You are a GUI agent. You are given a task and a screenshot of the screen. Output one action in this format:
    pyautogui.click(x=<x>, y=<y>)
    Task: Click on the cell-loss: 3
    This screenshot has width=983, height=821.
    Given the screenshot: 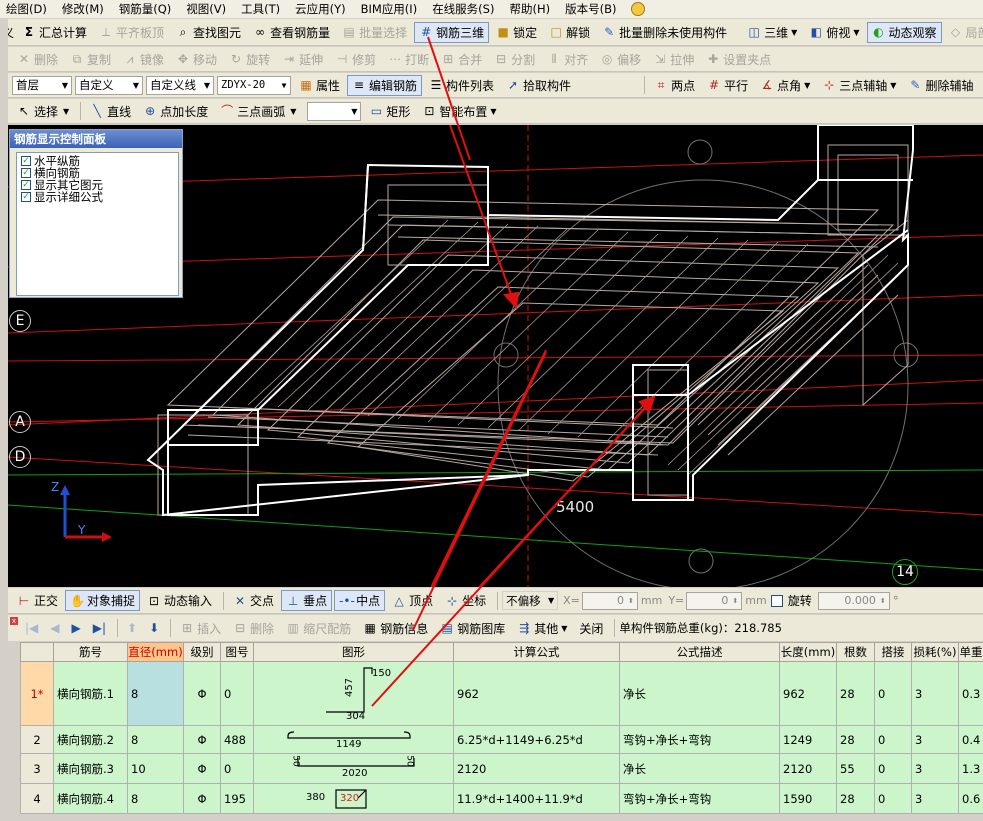 What is the action you would take?
    pyautogui.click(x=935, y=768)
    